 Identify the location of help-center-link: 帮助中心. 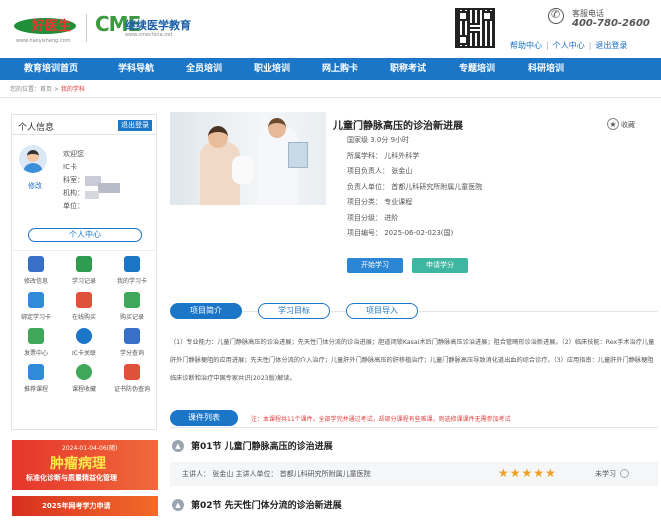
(526, 45).